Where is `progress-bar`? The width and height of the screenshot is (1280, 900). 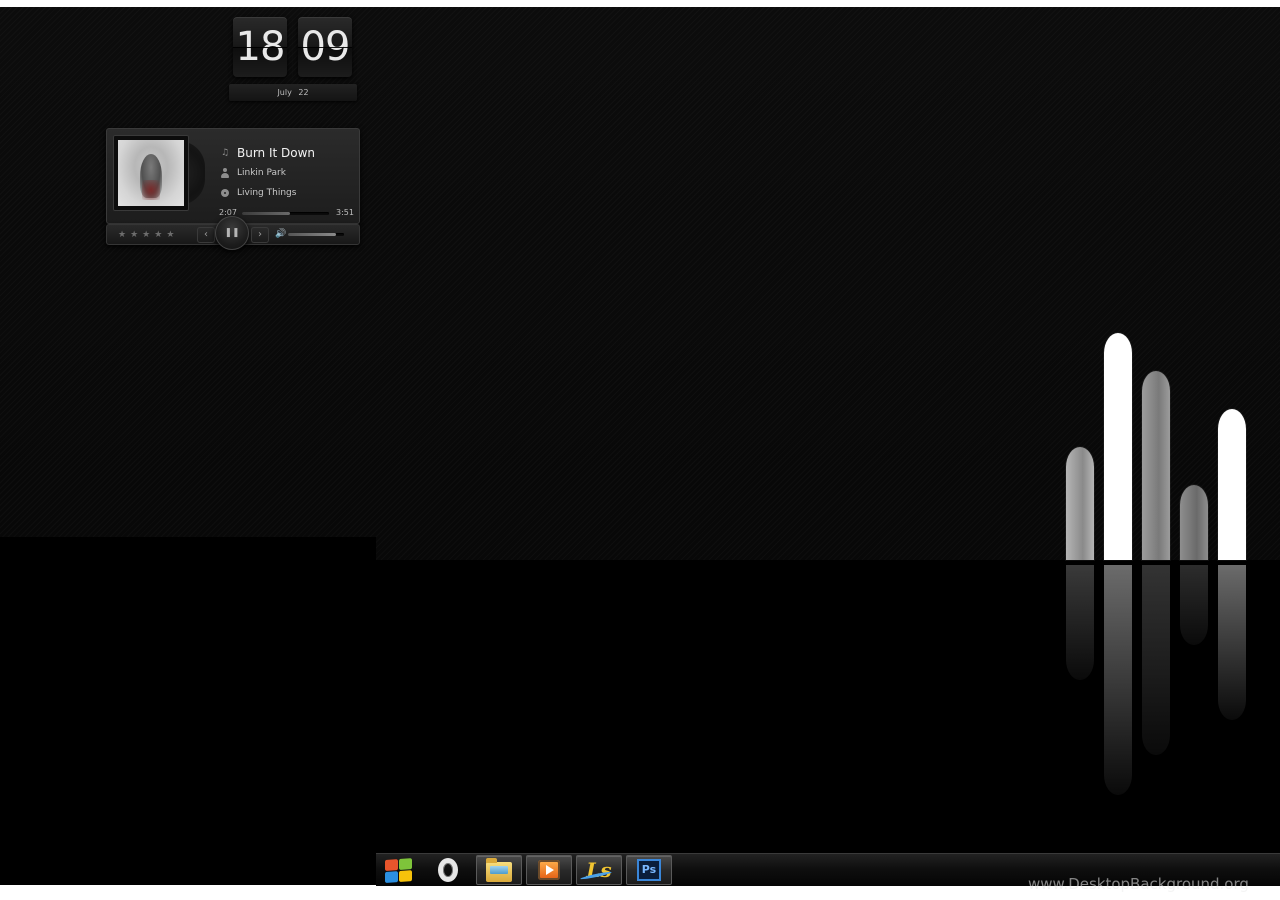 progress-bar is located at coordinates (285, 213).